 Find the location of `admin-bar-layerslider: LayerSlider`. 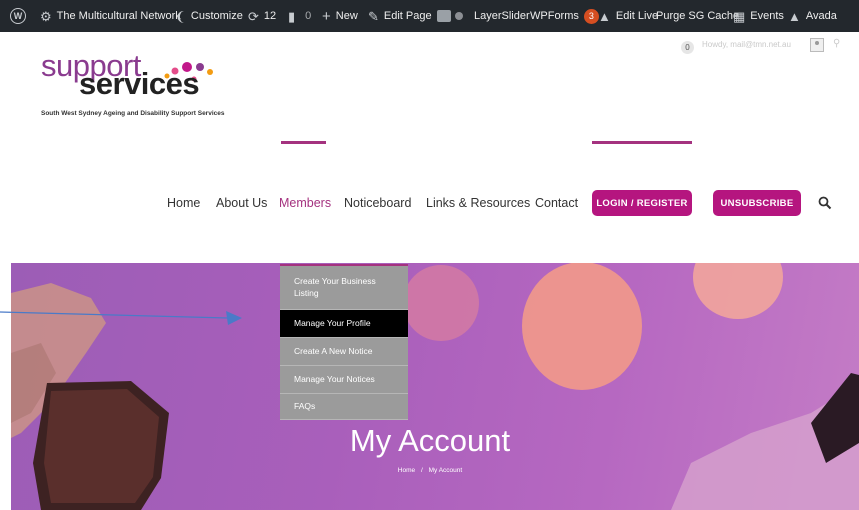

admin-bar-layerslider: LayerSlider is located at coordinates (502, 16).